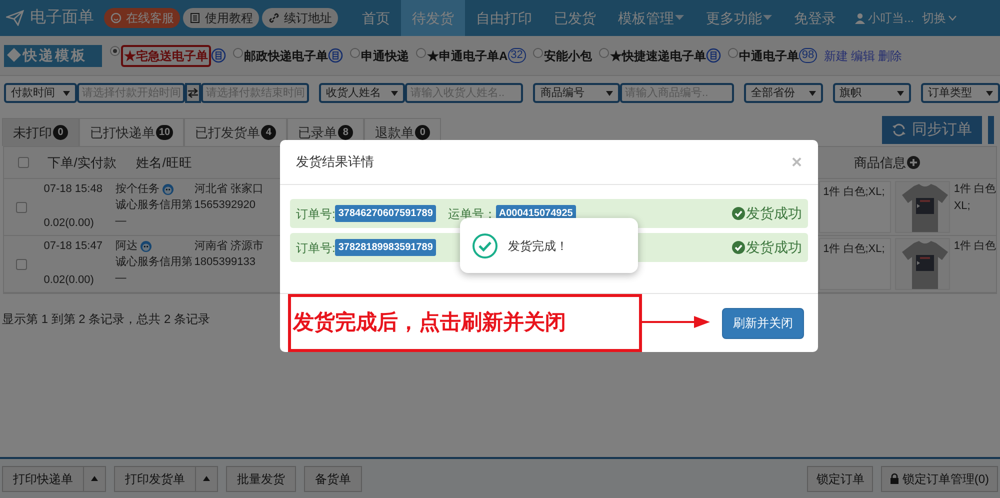  Describe the element at coordinates (286, 55) in the screenshot. I see `template-option: 邮政快递电子单` at that location.